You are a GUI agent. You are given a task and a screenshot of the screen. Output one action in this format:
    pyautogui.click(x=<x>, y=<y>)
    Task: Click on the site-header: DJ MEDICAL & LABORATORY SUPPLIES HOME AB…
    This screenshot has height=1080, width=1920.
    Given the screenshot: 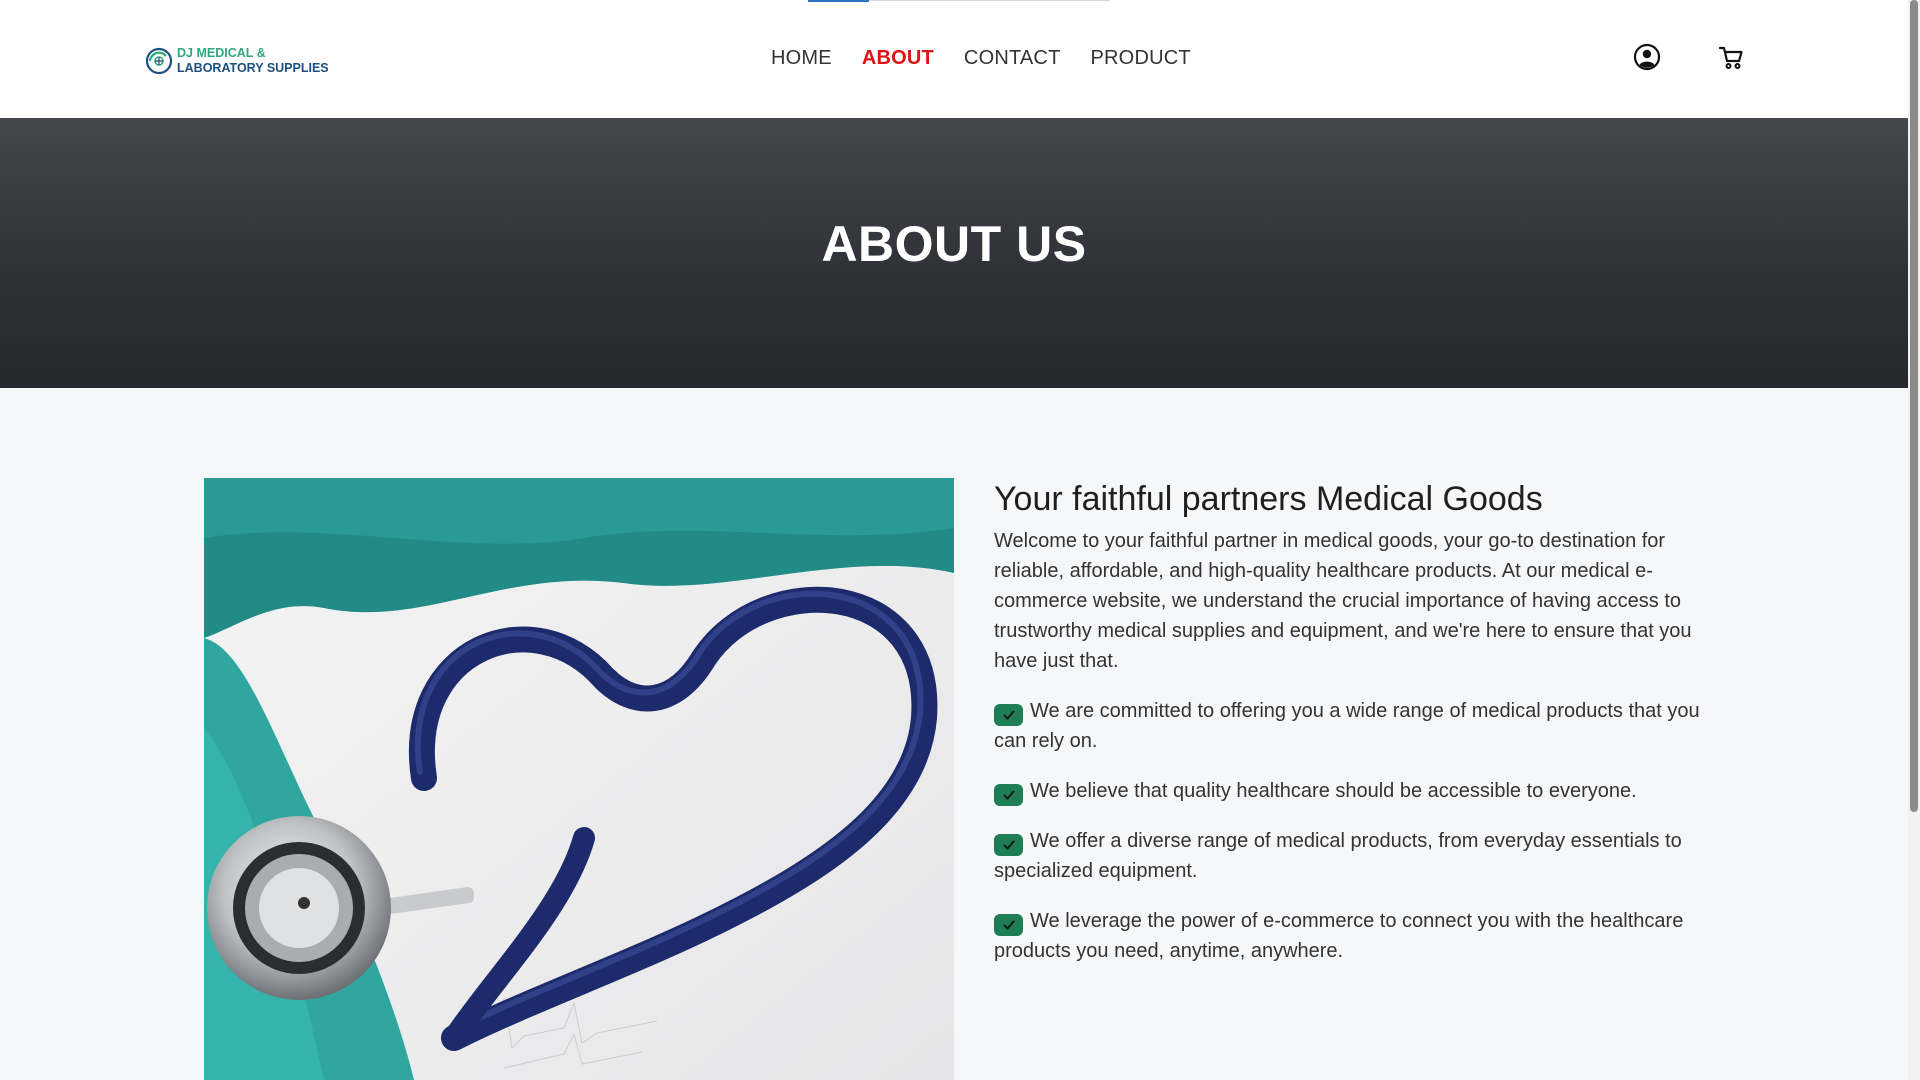 What is the action you would take?
    pyautogui.click(x=954, y=59)
    